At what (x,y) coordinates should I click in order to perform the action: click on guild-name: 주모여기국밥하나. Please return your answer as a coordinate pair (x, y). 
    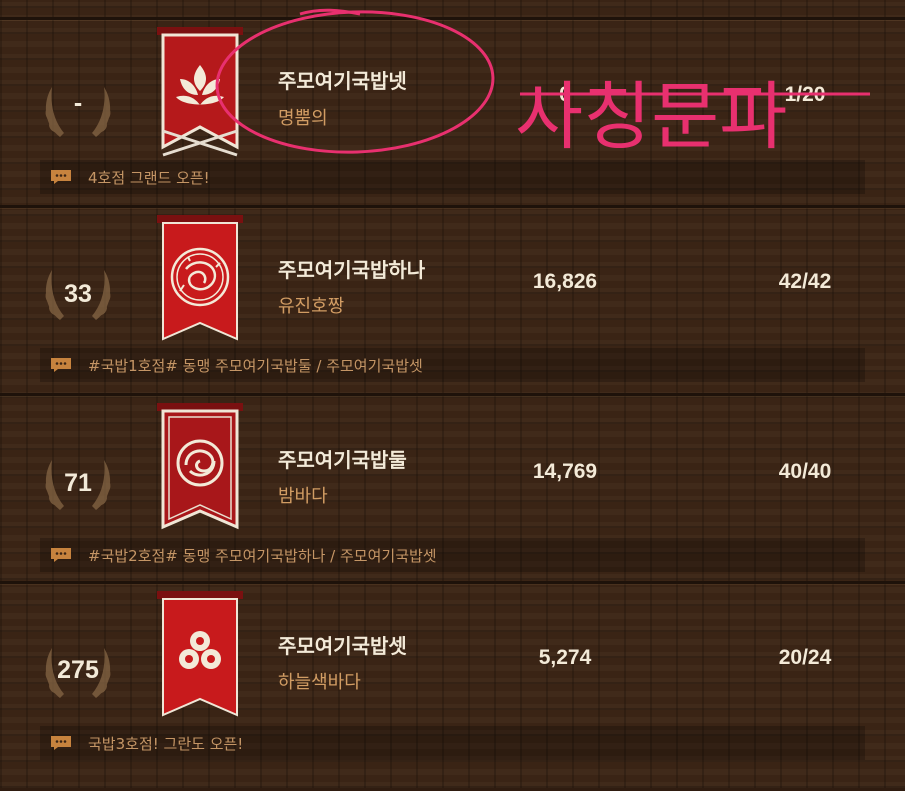
    Looking at the image, I should click on (352, 270).